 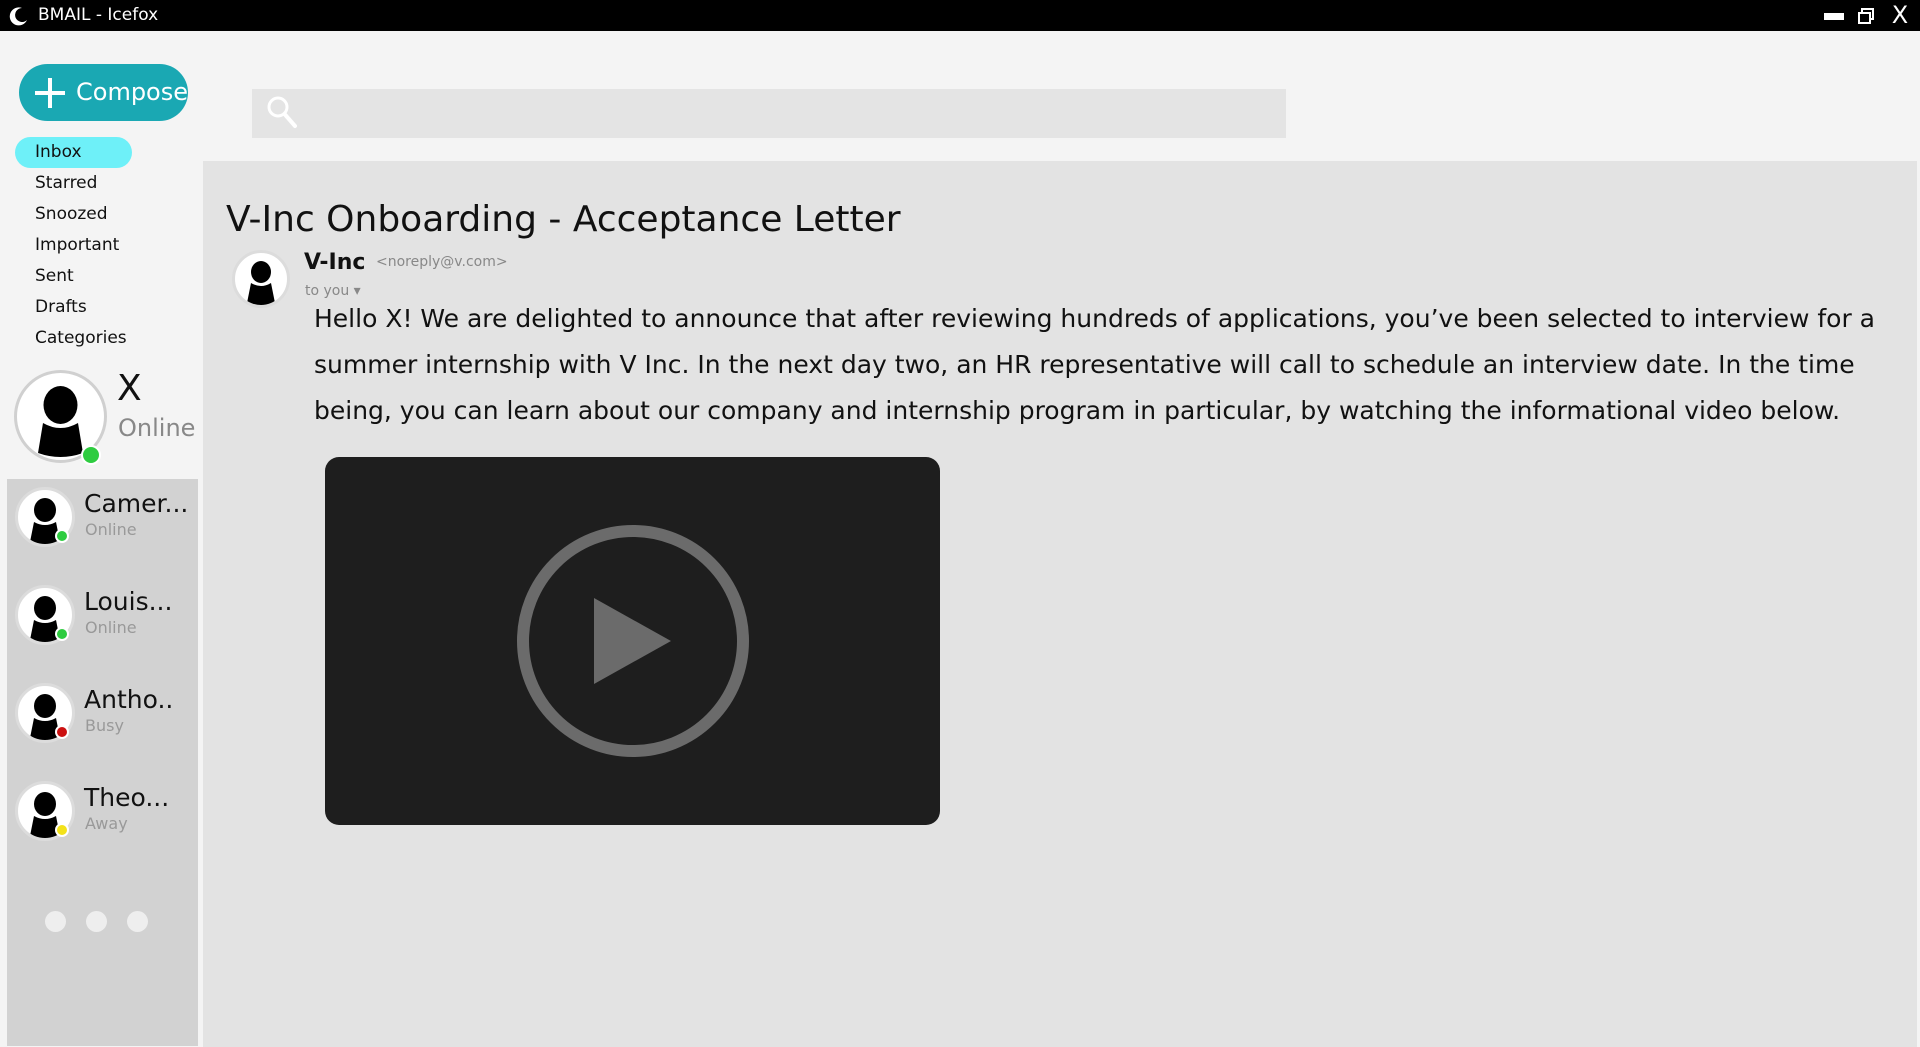 What do you see at coordinates (73, 307) in the screenshot?
I see `nav-item-drafts: Drafts` at bounding box center [73, 307].